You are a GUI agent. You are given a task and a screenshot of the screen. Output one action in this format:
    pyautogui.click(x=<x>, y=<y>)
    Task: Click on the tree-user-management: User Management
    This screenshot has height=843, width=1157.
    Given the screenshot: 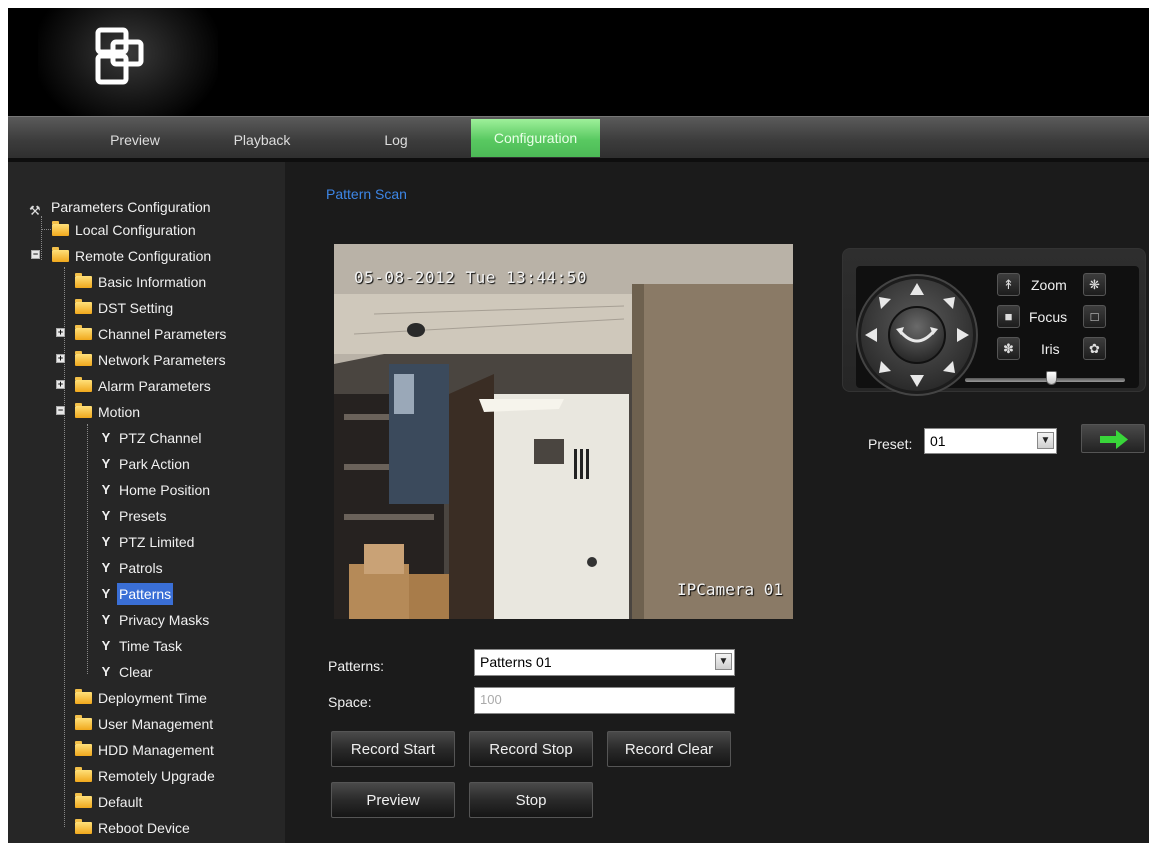 What is the action you would take?
    pyautogui.click(x=145, y=723)
    